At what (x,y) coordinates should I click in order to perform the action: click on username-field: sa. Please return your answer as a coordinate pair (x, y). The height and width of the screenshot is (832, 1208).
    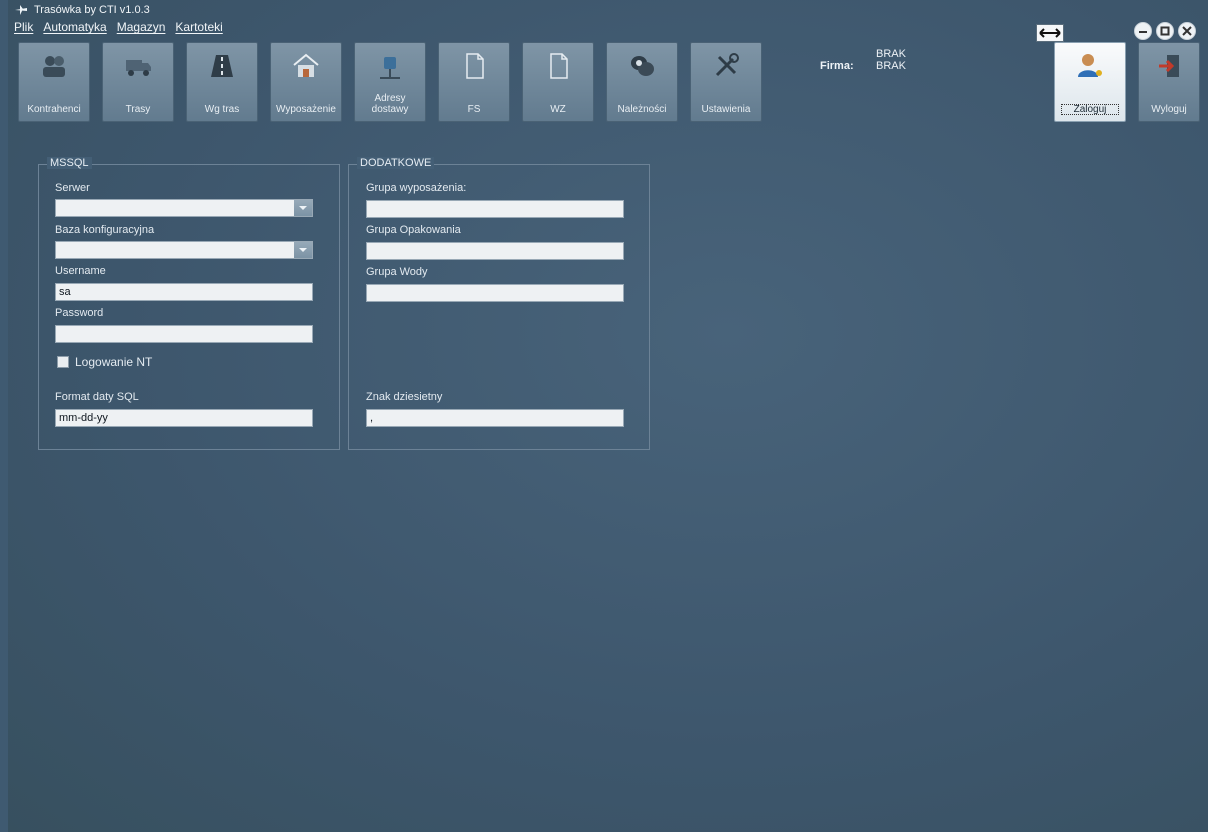
    Looking at the image, I should click on (184, 292).